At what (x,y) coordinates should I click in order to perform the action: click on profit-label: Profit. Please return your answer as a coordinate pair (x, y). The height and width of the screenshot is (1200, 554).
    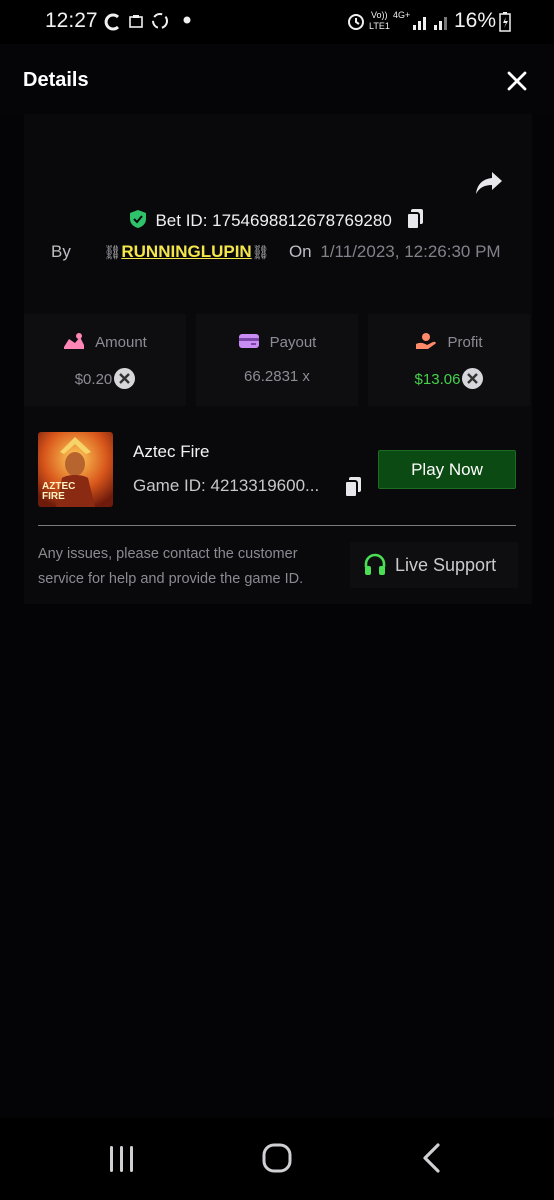
    Looking at the image, I should click on (465, 342).